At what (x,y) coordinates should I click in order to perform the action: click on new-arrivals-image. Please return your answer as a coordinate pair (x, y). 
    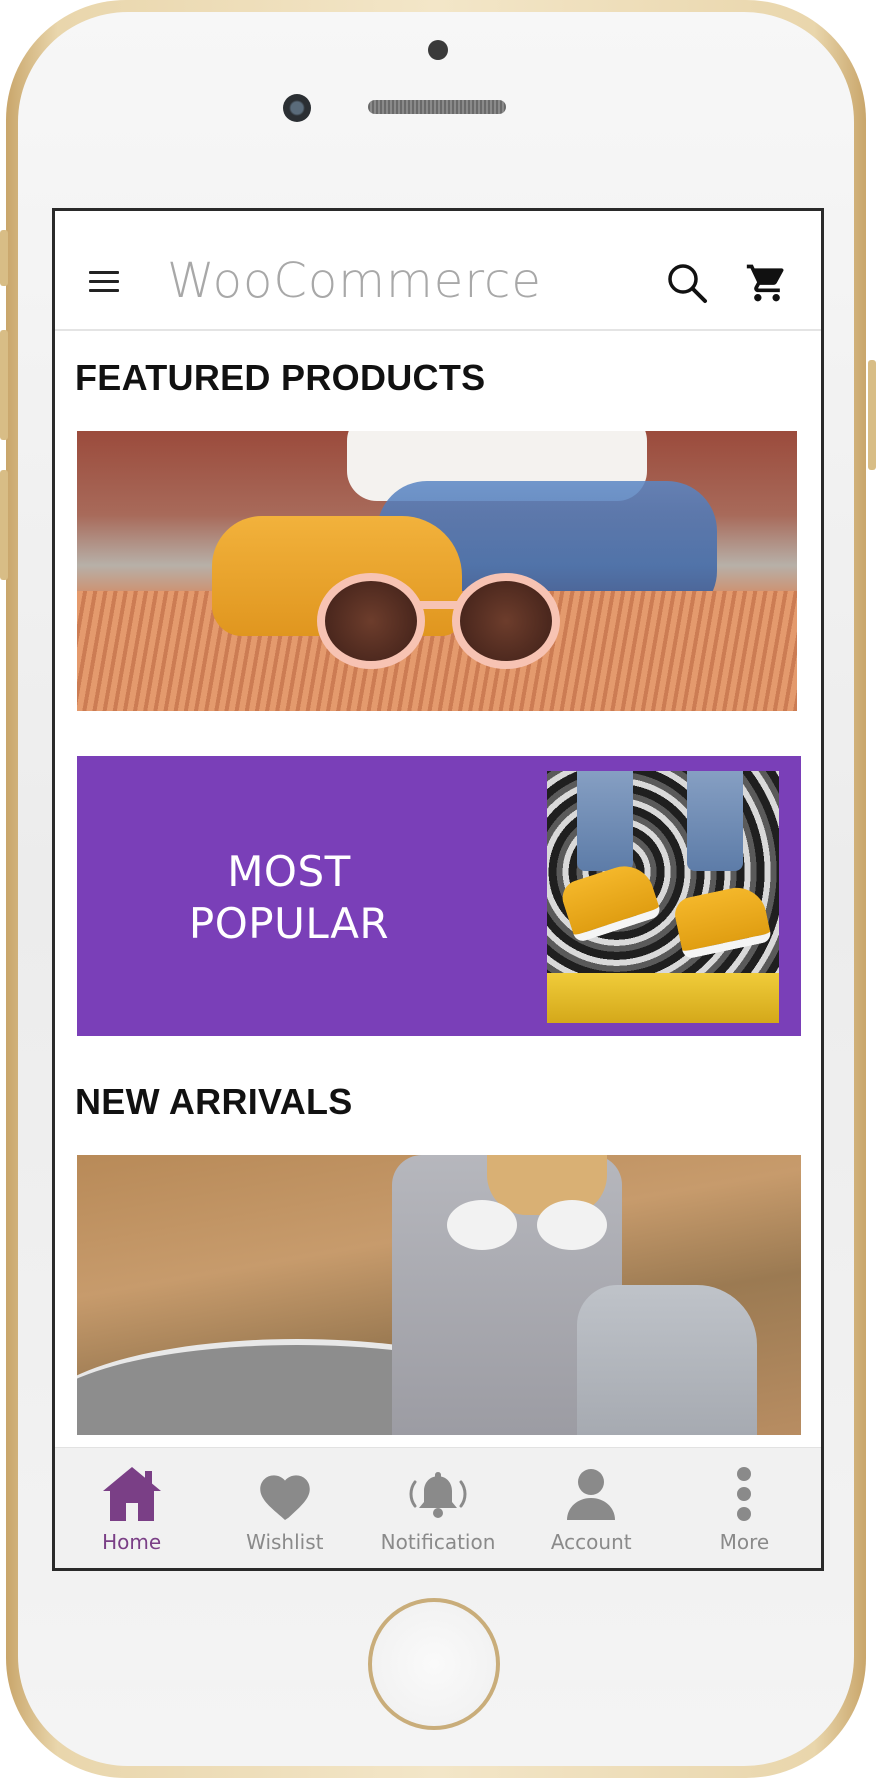
    Looking at the image, I should click on (439, 1295).